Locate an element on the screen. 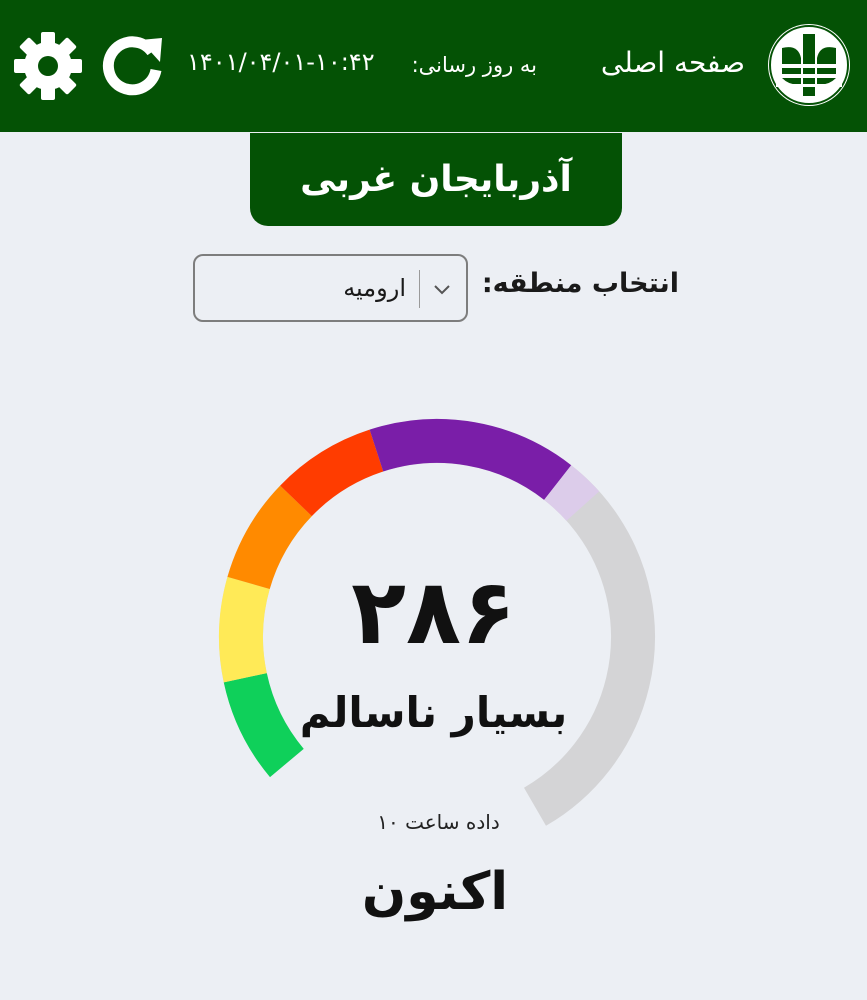 This screenshot has width=867, height=1000. settings-button is located at coordinates (48, 66).